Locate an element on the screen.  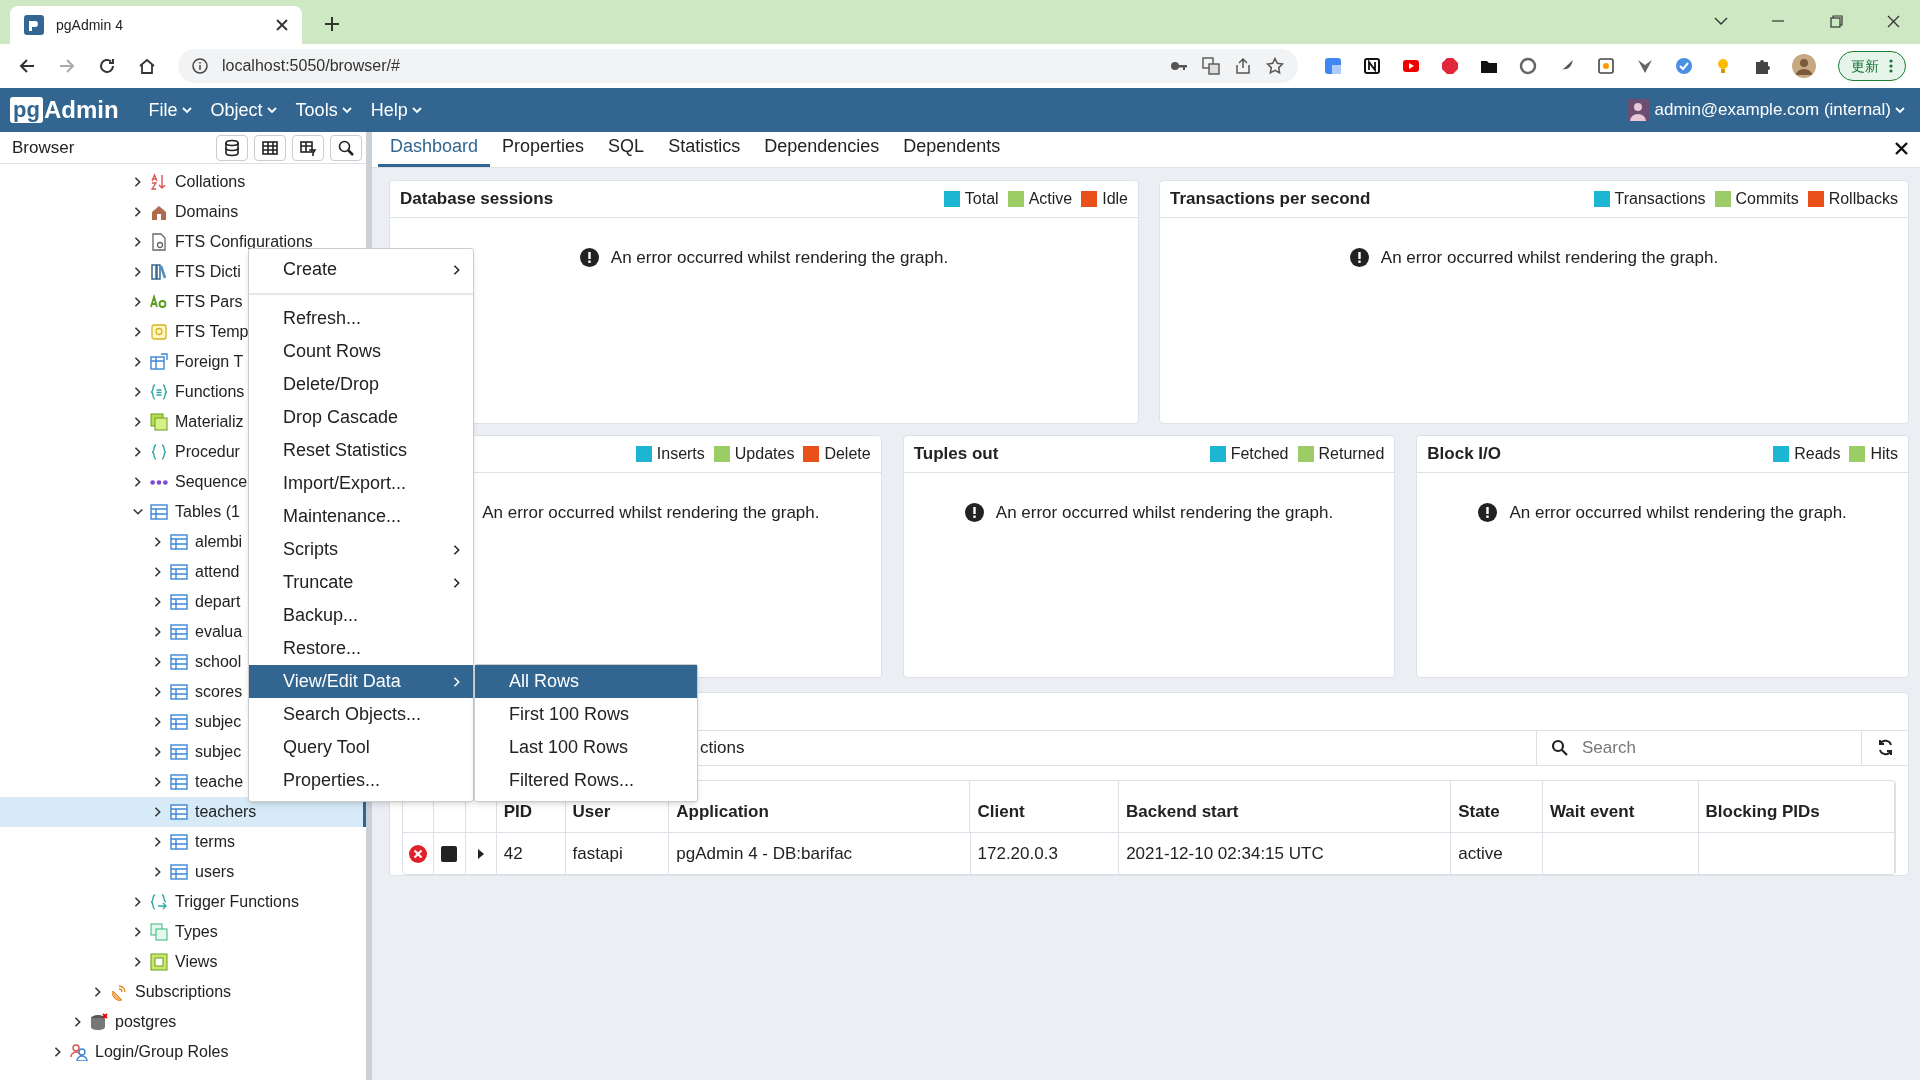
stop-icon is located at coordinates (449, 854).